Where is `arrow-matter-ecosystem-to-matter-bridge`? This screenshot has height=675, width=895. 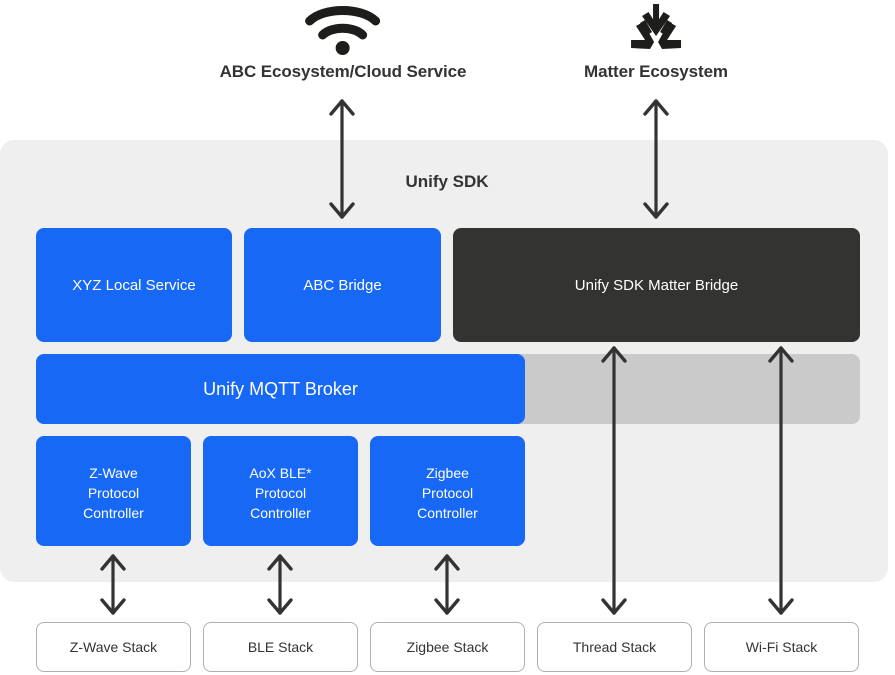 arrow-matter-ecosystem-to-matter-bridge is located at coordinates (656, 159).